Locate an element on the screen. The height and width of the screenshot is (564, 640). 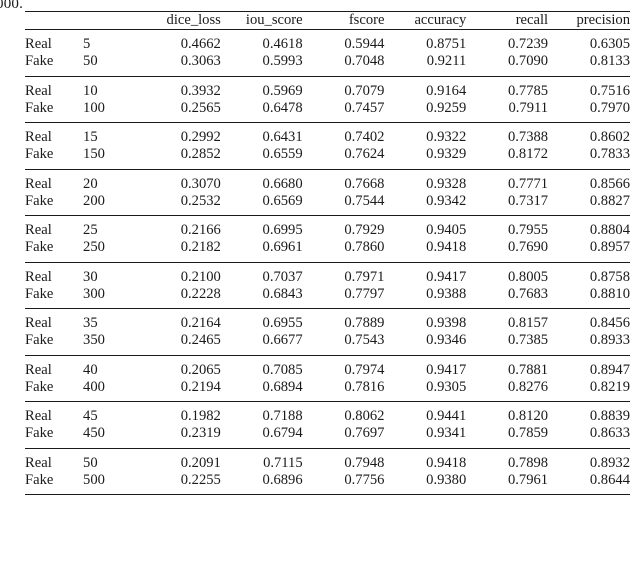
cell-accuracy: 0.9417 is located at coordinates (425, 273).